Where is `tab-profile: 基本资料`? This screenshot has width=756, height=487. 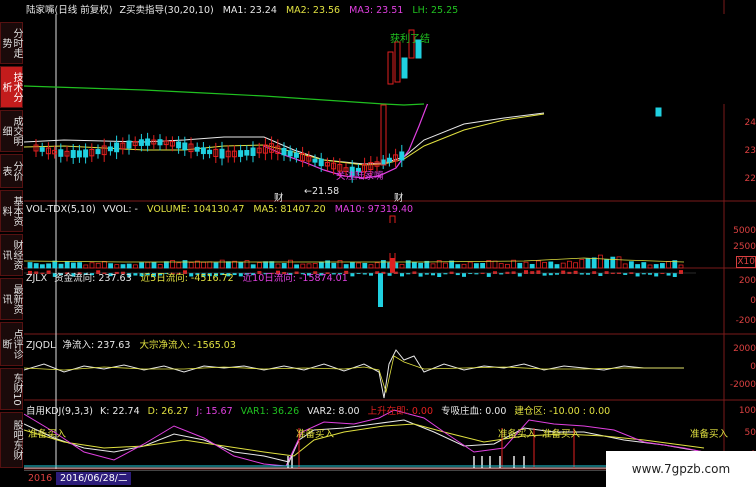 tab-profile: 基本资料 is located at coordinates (11, 211).